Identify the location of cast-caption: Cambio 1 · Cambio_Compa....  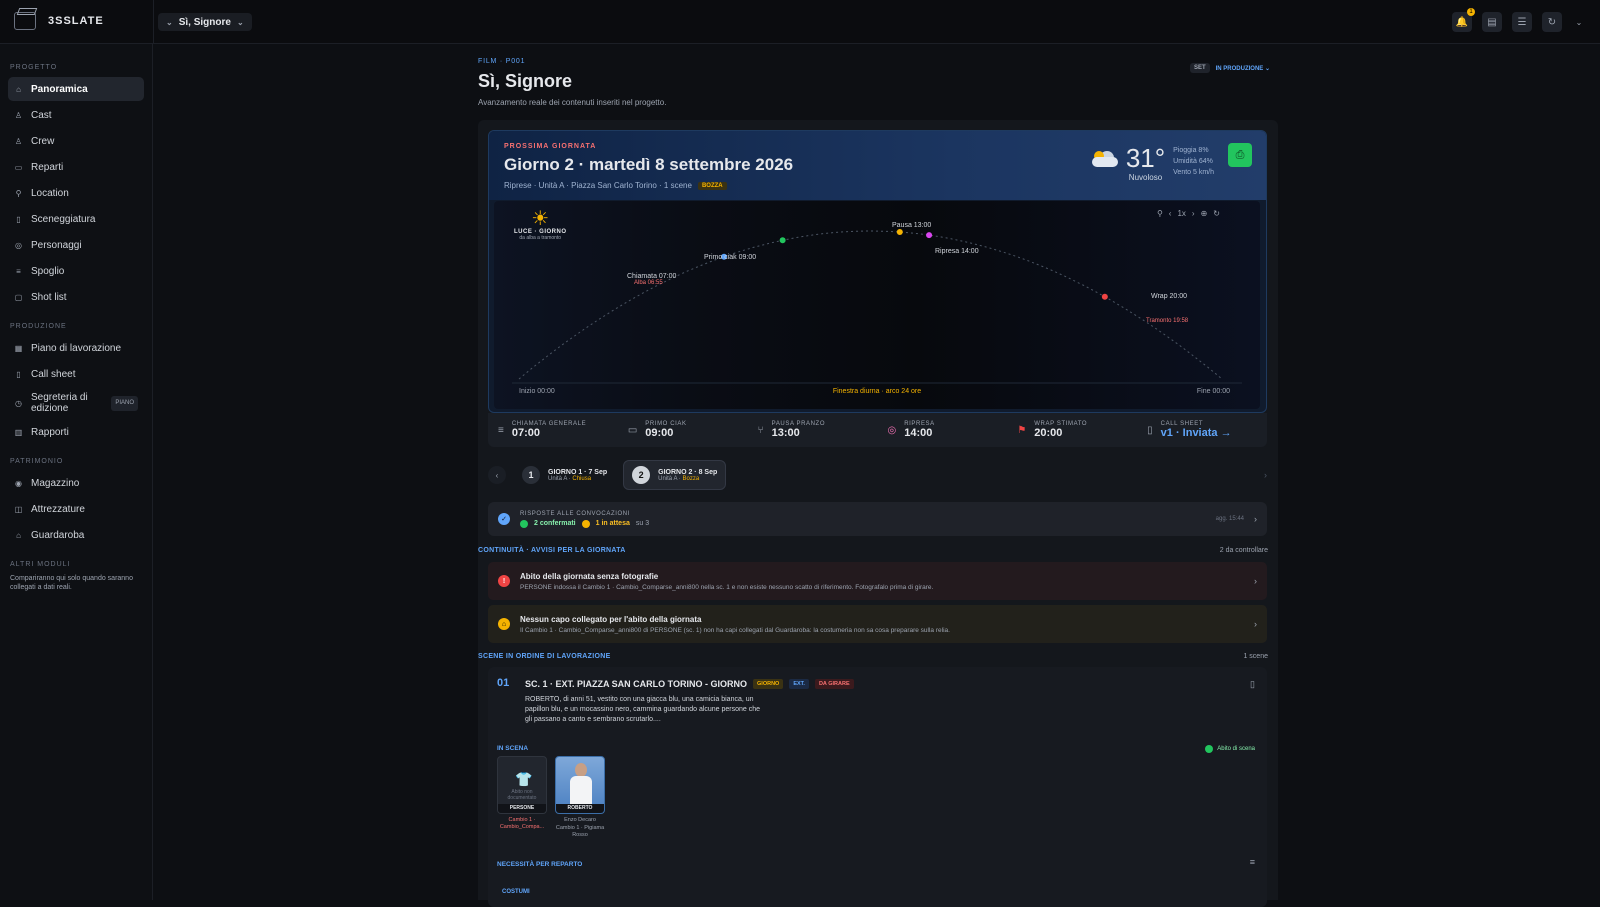
(522, 823).